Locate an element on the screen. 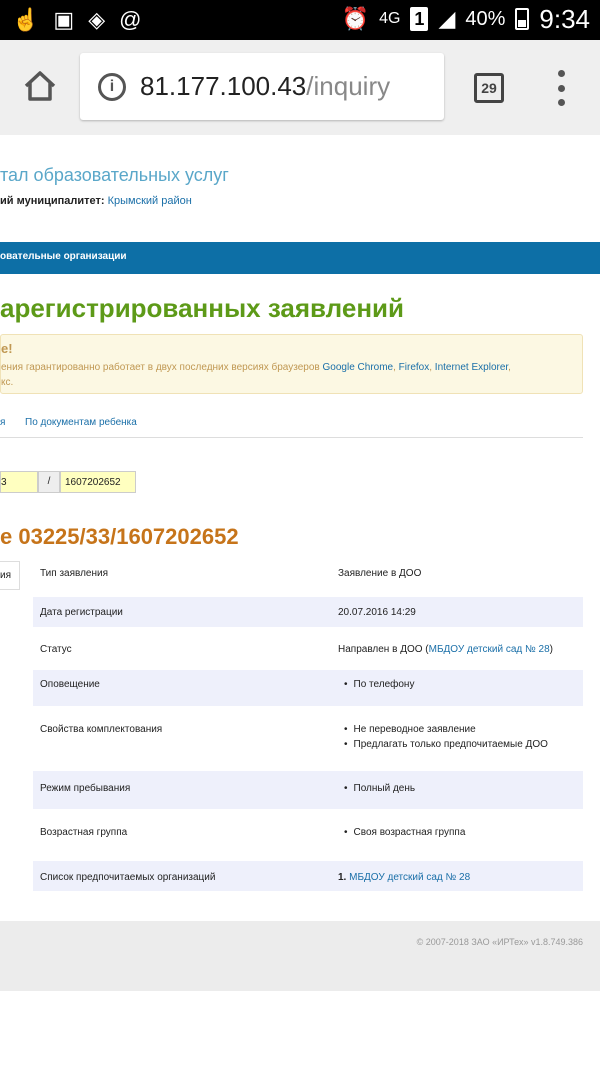  copyright: © 2007-2018 ЗАО «ИРТех» v1.8.749.386 is located at coordinates (499, 942).